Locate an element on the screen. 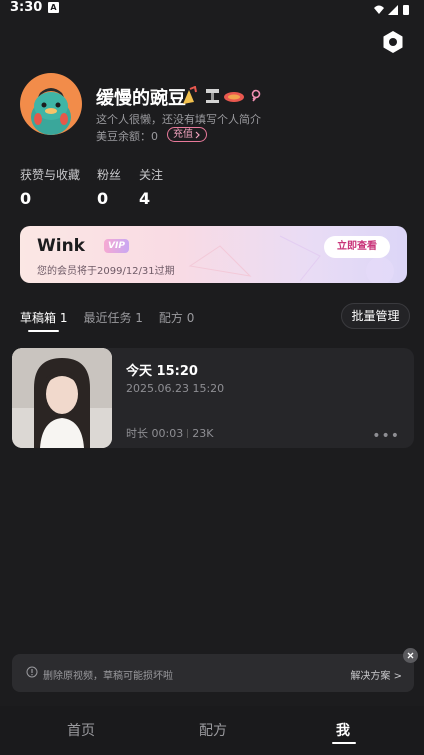 The width and height of the screenshot is (424, 755). warning-toast: 删除原视频，草稿可能损坏啦 解决方案 > is located at coordinates (213, 673).